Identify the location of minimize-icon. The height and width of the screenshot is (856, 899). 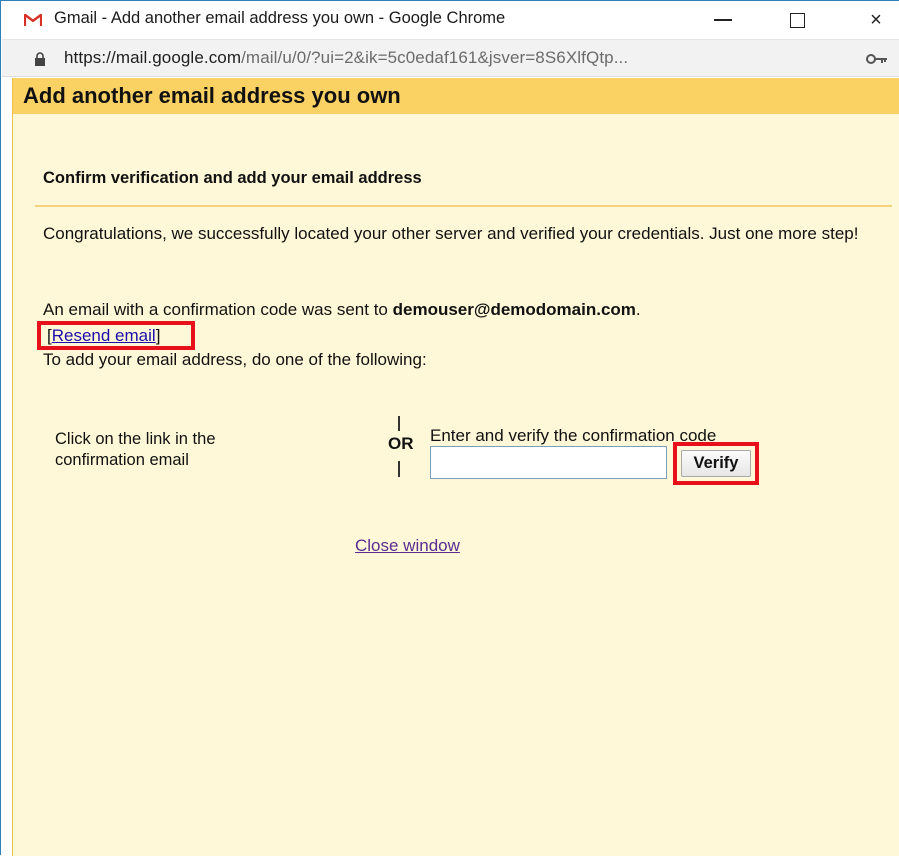
(723, 20).